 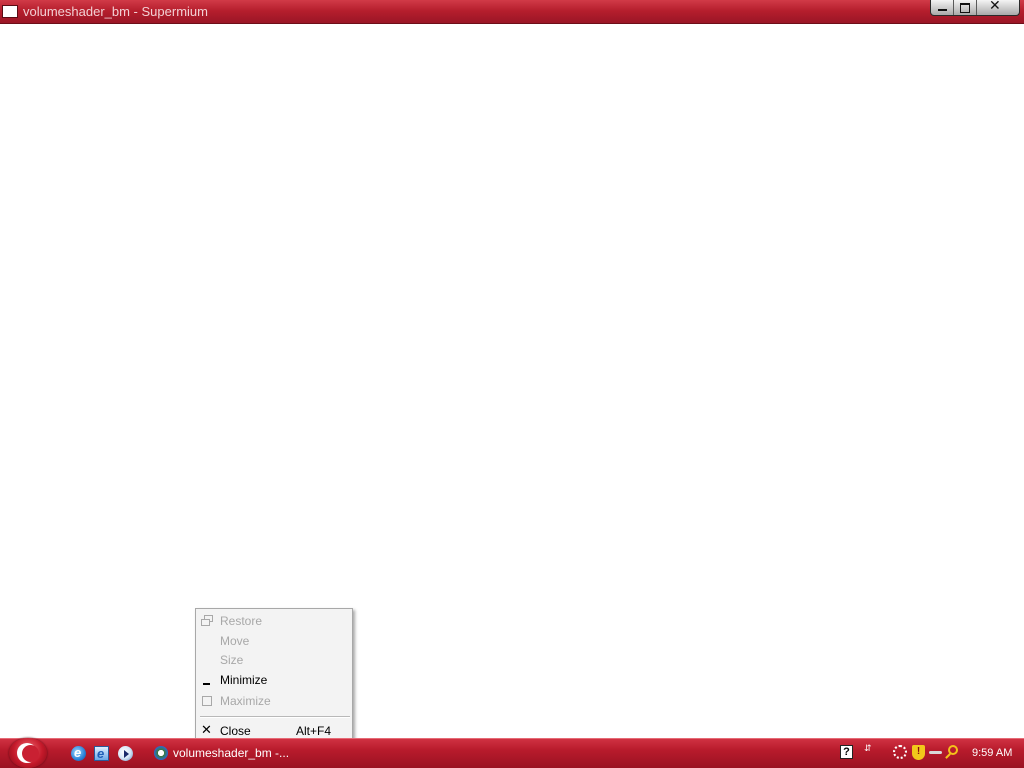 I want to click on window-controls: ✕, so click(x=975, y=8).